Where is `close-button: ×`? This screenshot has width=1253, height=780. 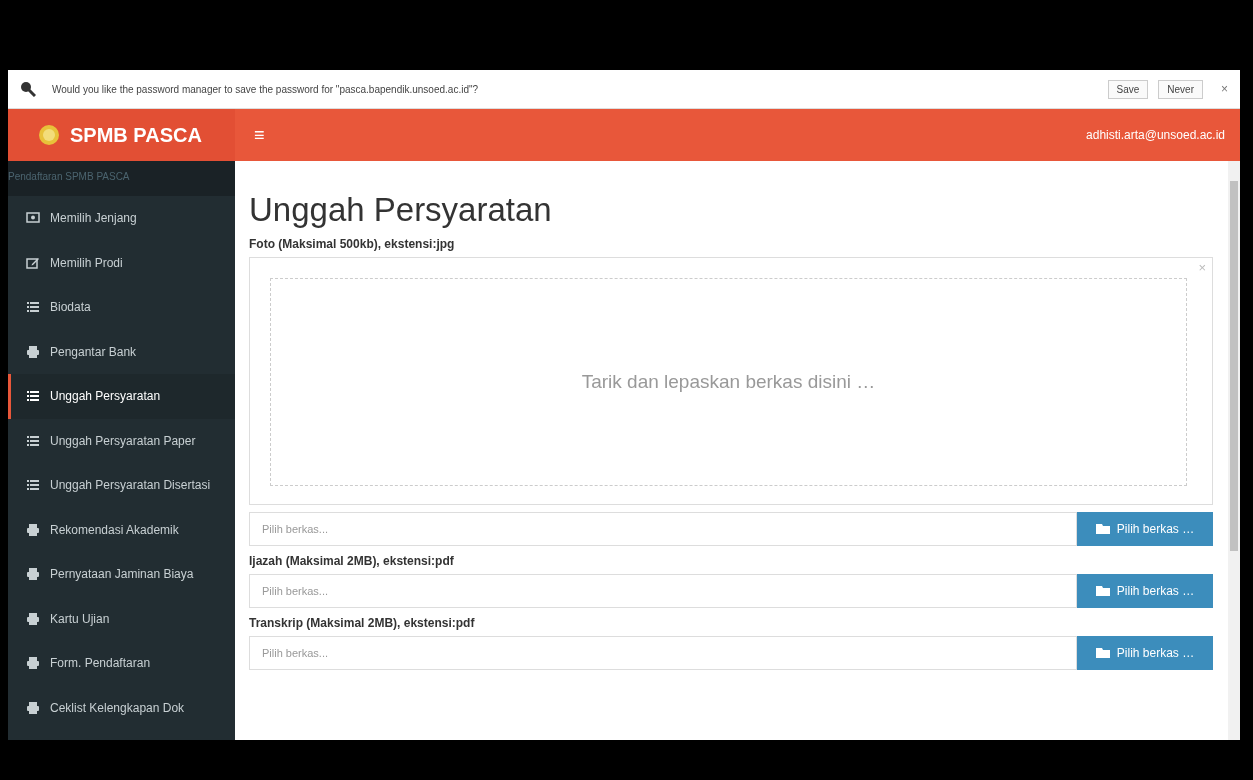
close-button: × is located at coordinates (1224, 89).